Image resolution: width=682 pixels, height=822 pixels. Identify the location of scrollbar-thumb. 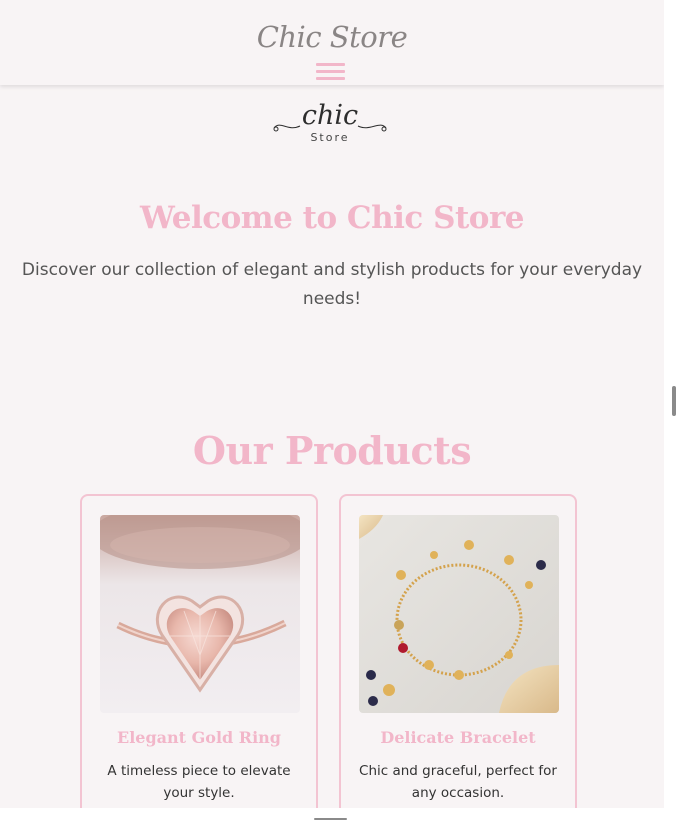
(674, 401).